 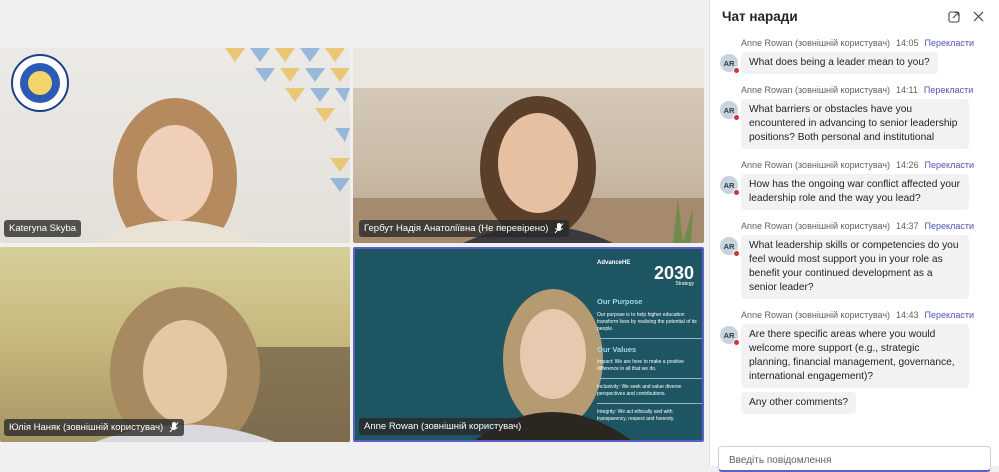 What do you see at coordinates (854, 16) in the screenshot?
I see `chat-header: Чат наради` at bounding box center [854, 16].